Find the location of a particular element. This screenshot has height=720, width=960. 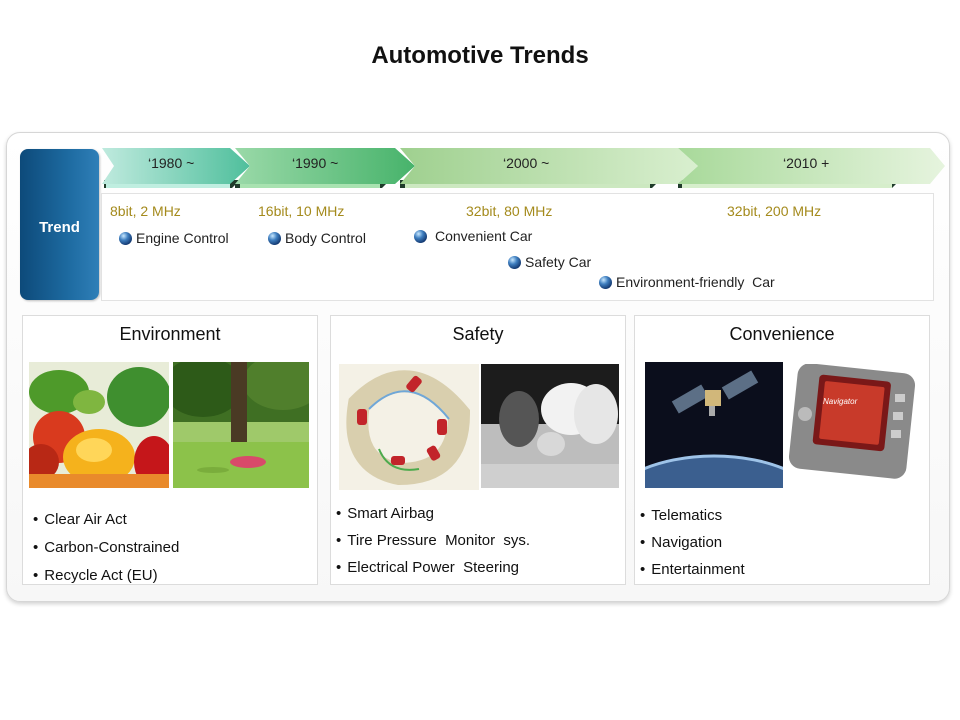

convenience-bullets: Telematics Navigation Entertainment is located at coordinates (692, 542).